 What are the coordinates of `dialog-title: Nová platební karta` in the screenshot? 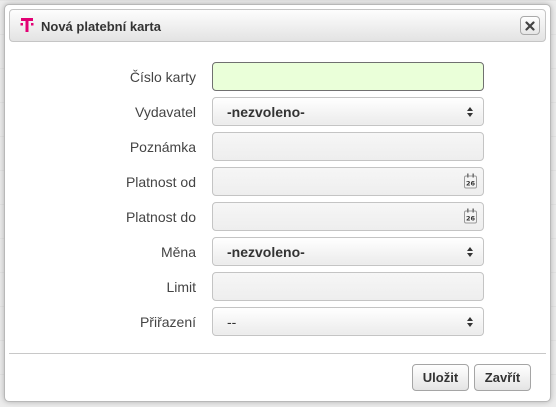 It's located at (101, 26).